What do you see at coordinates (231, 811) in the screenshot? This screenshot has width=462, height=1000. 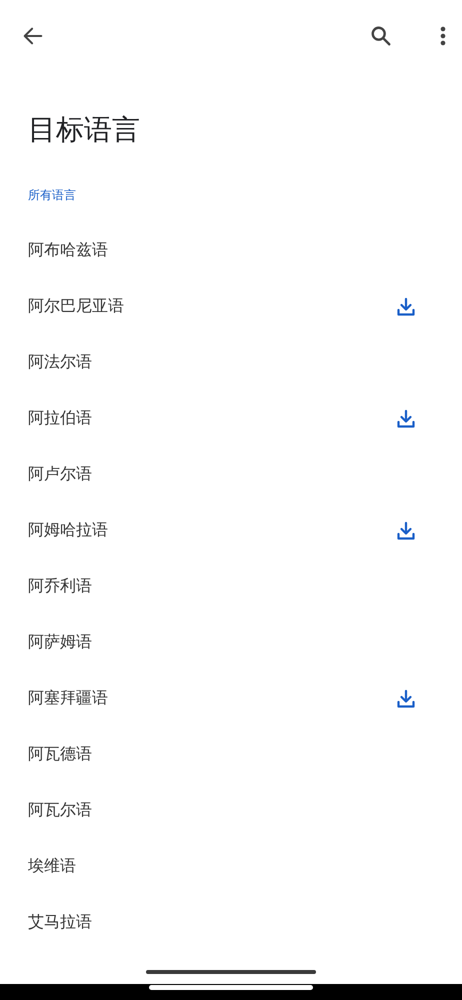 I see `language-item: 阿瓦尔语` at bounding box center [231, 811].